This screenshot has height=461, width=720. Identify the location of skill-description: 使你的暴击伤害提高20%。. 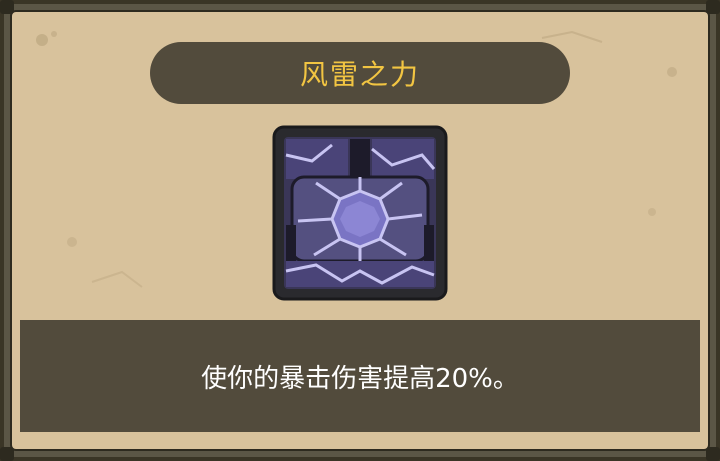
(360, 378).